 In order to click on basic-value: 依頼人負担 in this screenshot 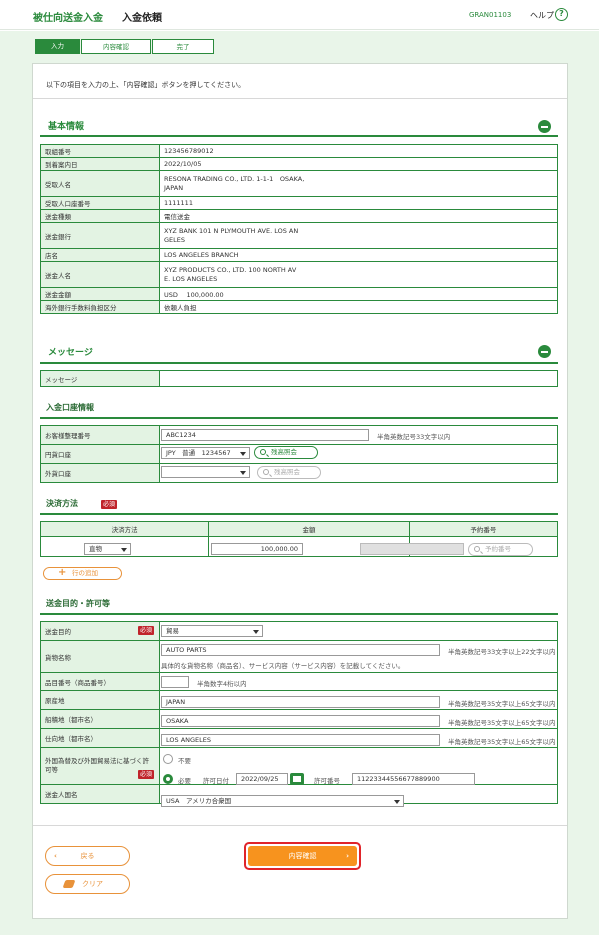, I will do `click(358, 307)`.